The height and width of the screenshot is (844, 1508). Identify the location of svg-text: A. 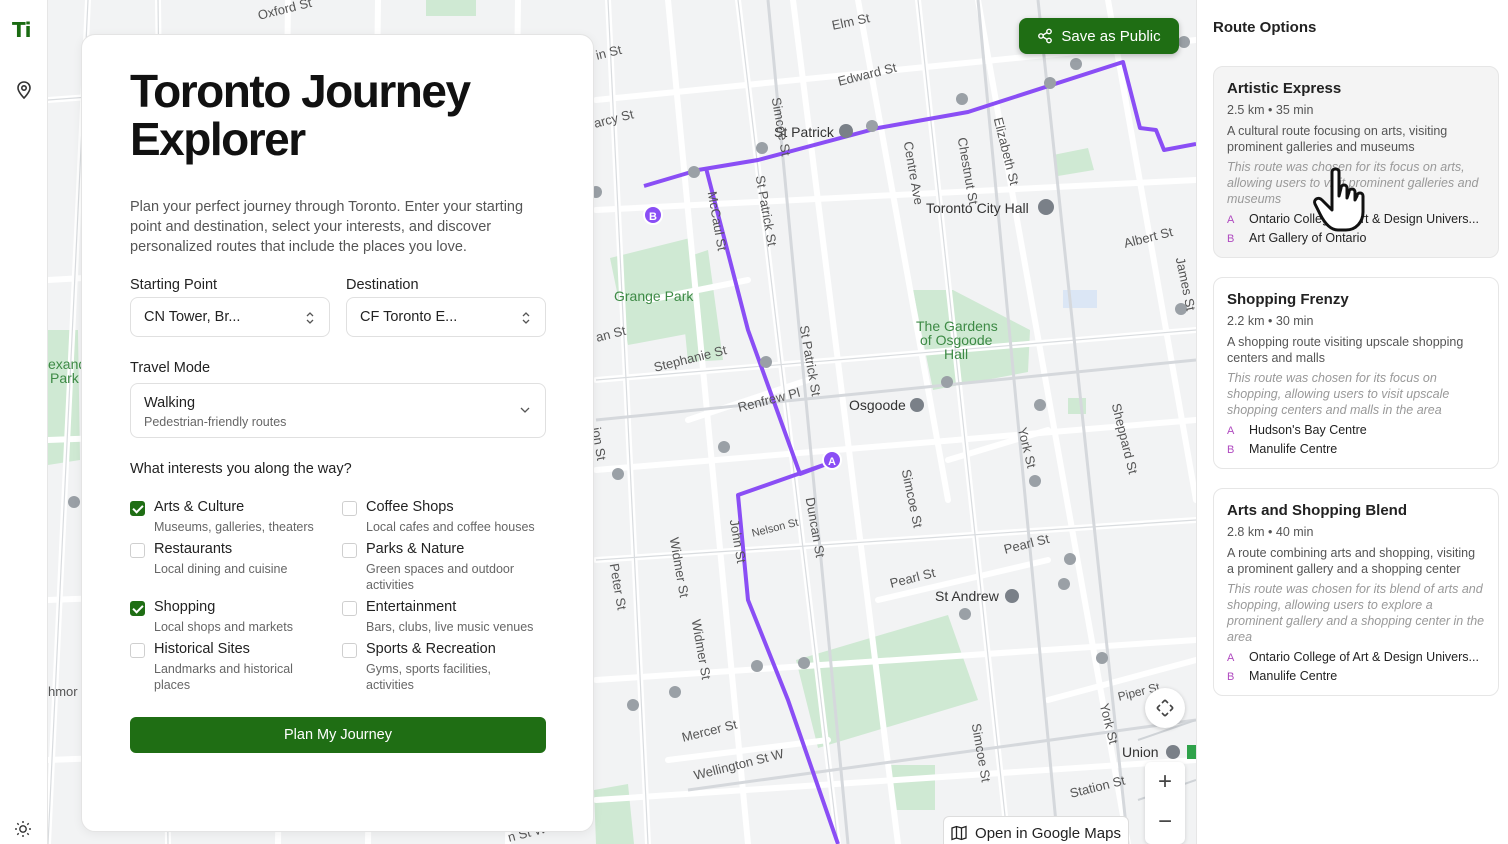
(832, 462).